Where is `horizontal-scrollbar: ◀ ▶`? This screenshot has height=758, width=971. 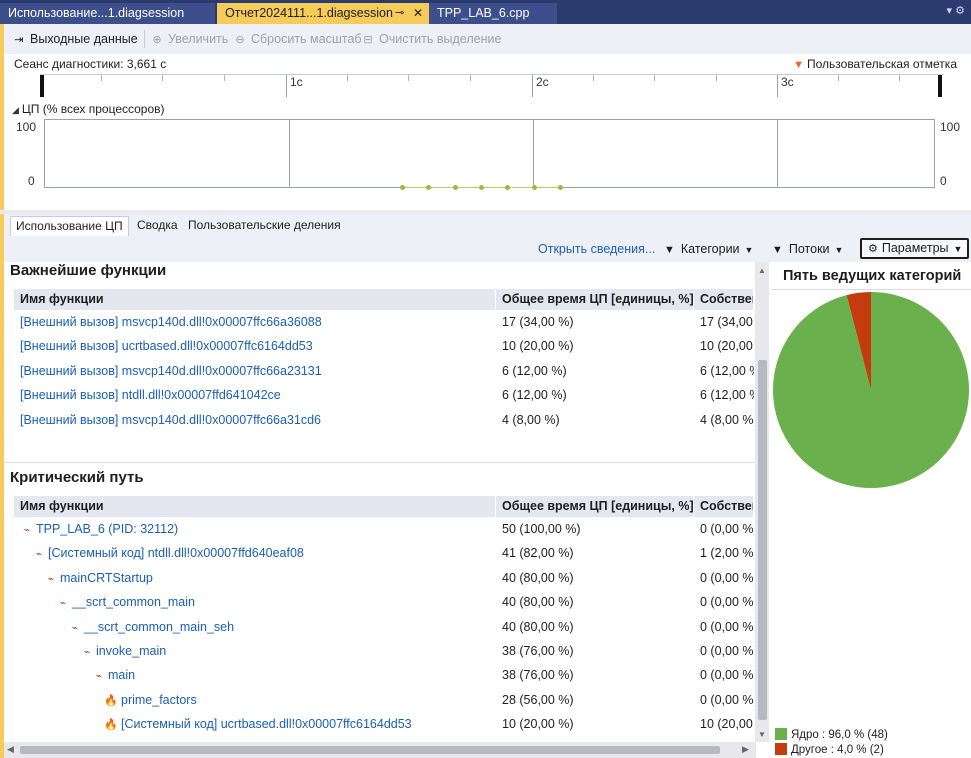
horizontal-scrollbar: ◀ ▶ is located at coordinates (380, 750).